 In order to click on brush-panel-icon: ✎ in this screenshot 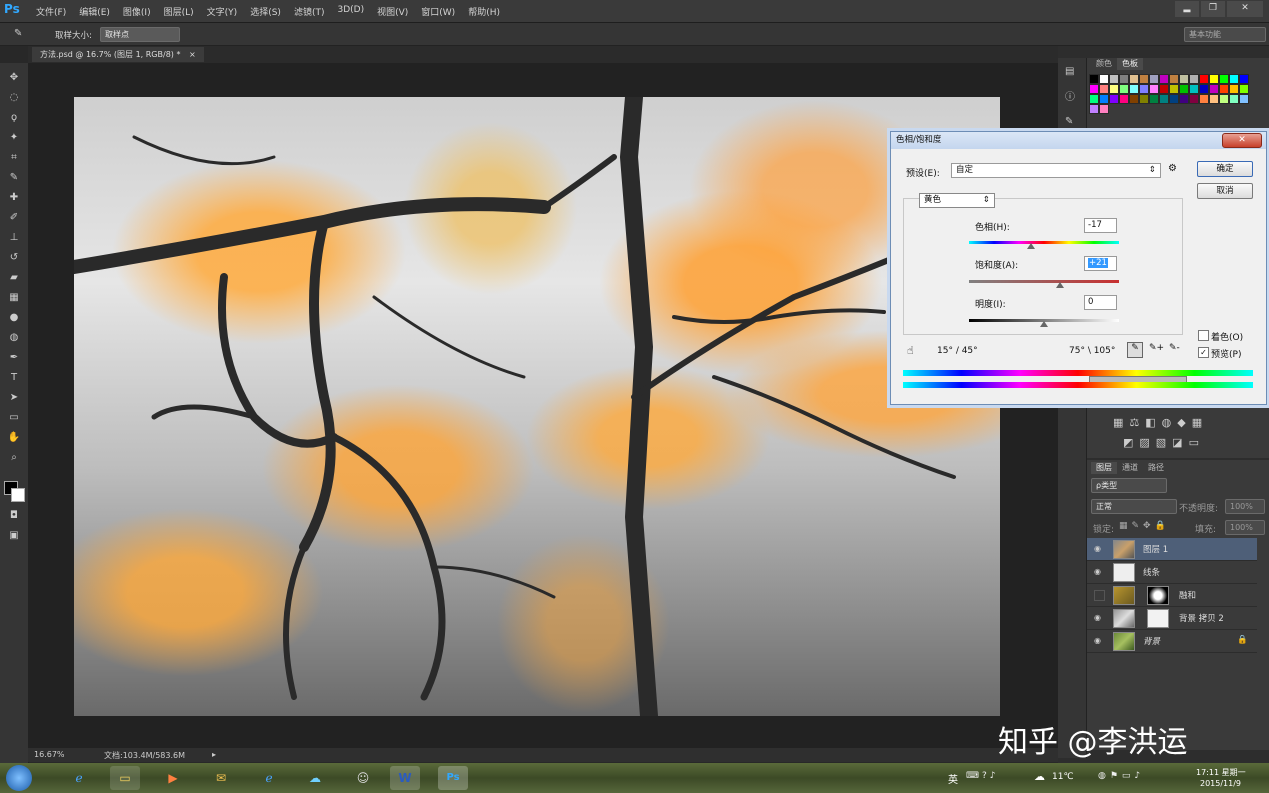, I will do `click(1072, 123)`.